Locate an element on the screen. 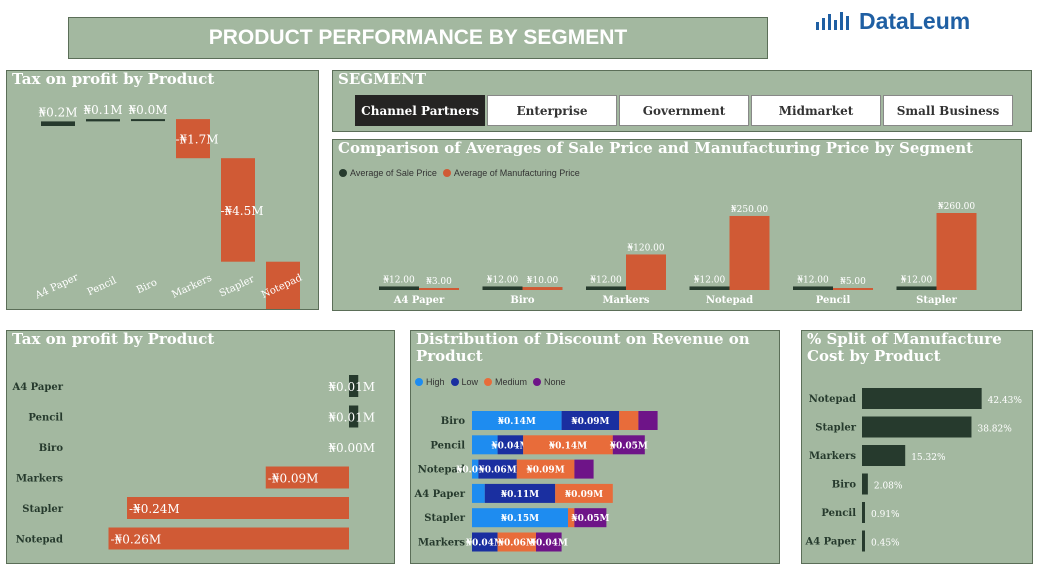  discount-bar-none-biro is located at coordinates (648, 420).